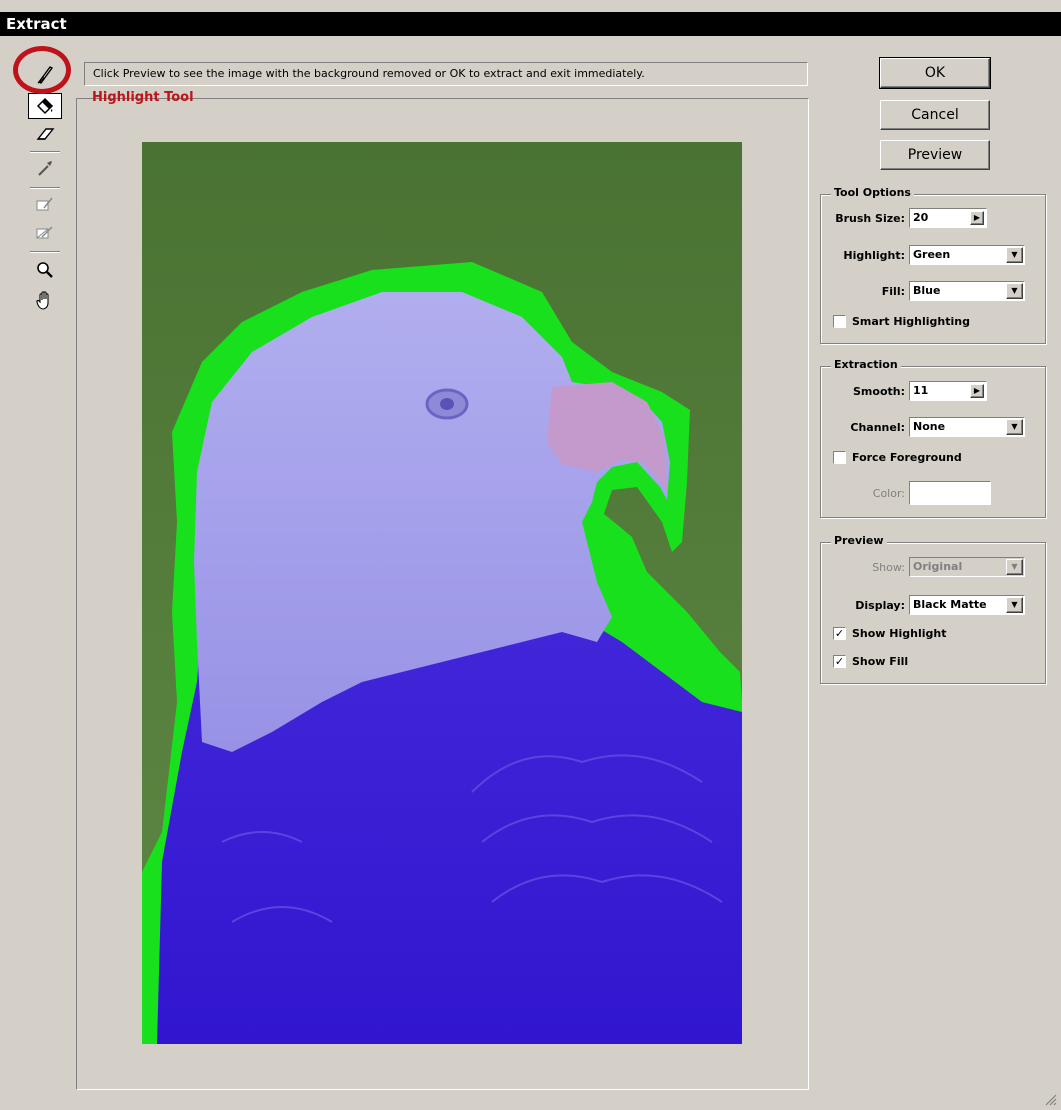  Describe the element at coordinates (36, 24) in the screenshot. I see `window-title: Extract` at that location.